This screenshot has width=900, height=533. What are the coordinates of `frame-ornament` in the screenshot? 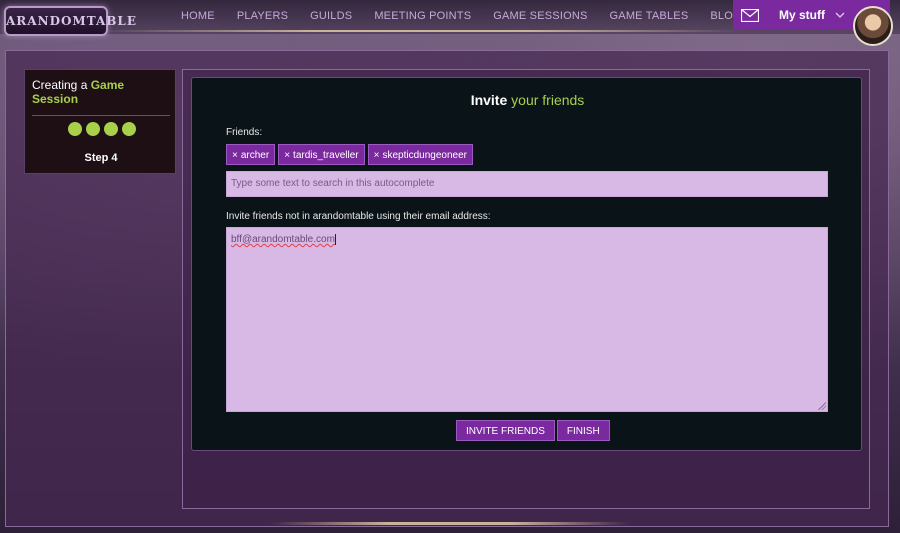 It's located at (450, 523).